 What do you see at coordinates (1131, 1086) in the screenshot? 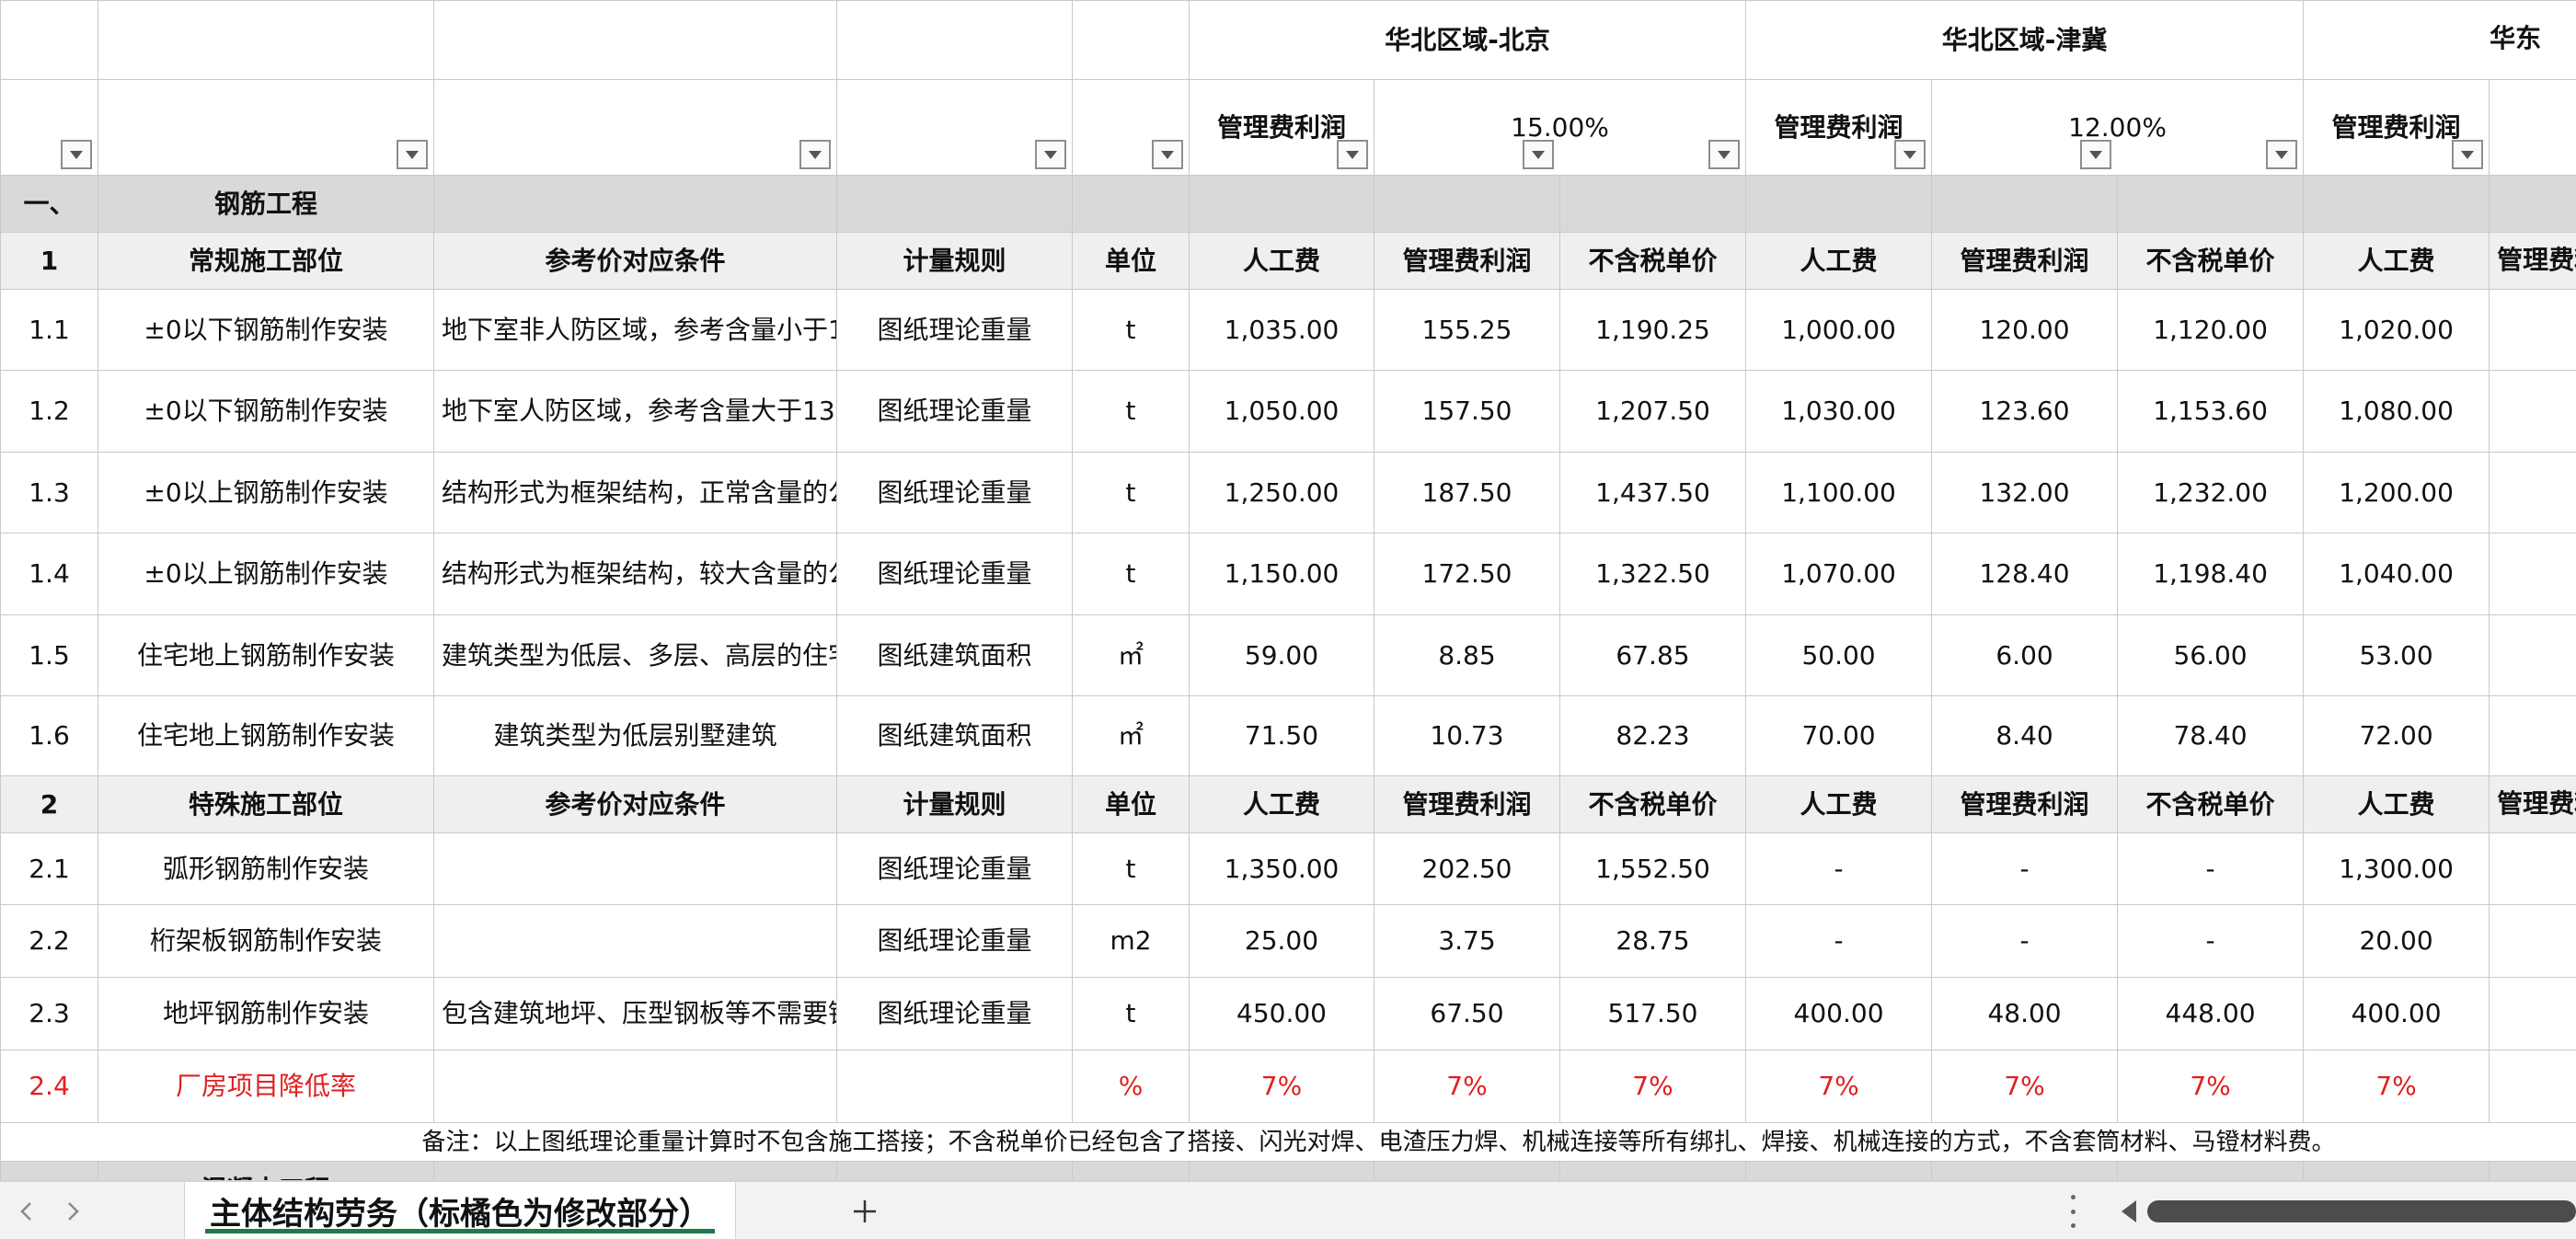
I see `item-unit: %` at bounding box center [1131, 1086].